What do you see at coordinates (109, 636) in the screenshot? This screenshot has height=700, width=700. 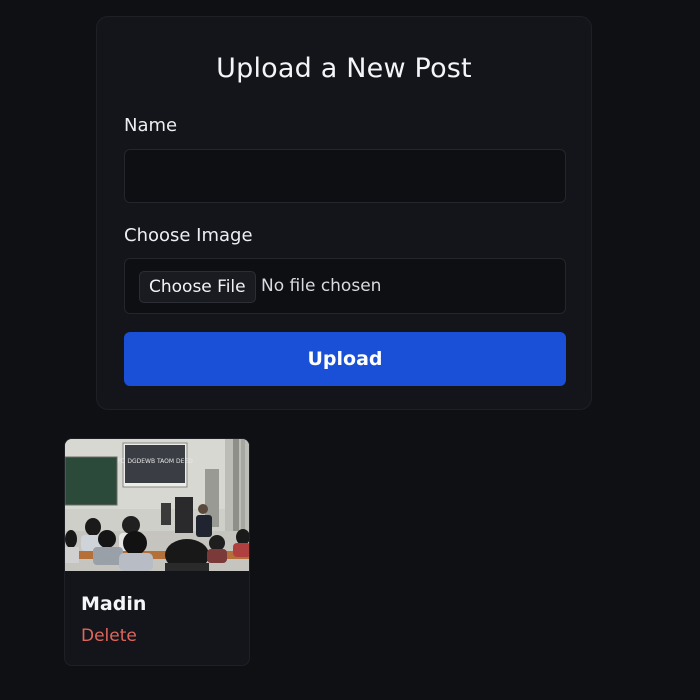 I see `delete-post-button: Delete` at bounding box center [109, 636].